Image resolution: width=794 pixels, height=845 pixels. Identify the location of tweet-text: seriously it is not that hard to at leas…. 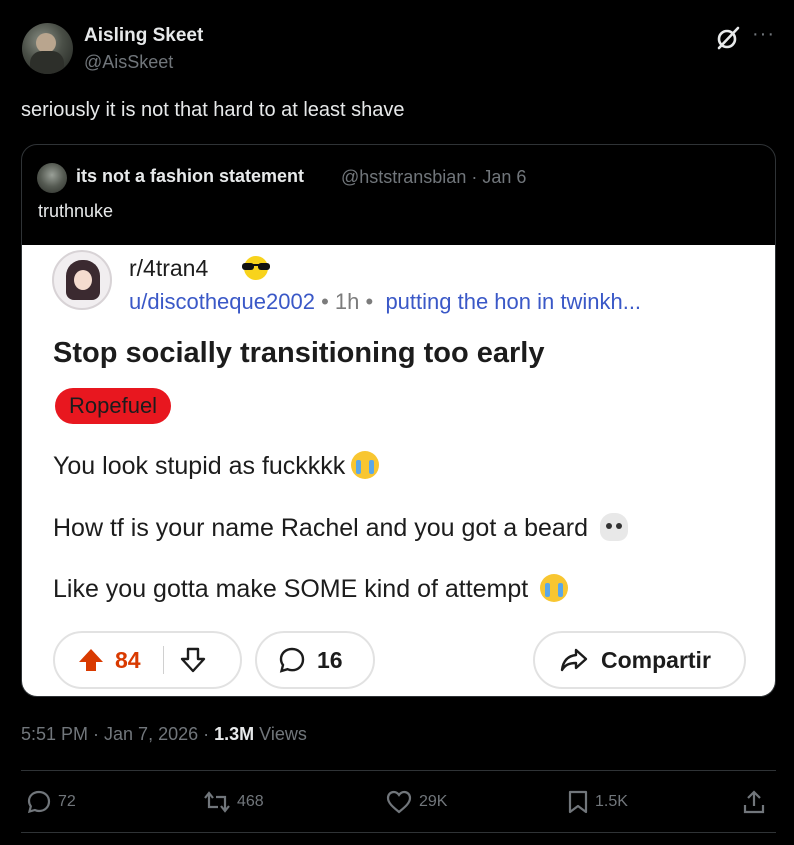
(213, 110).